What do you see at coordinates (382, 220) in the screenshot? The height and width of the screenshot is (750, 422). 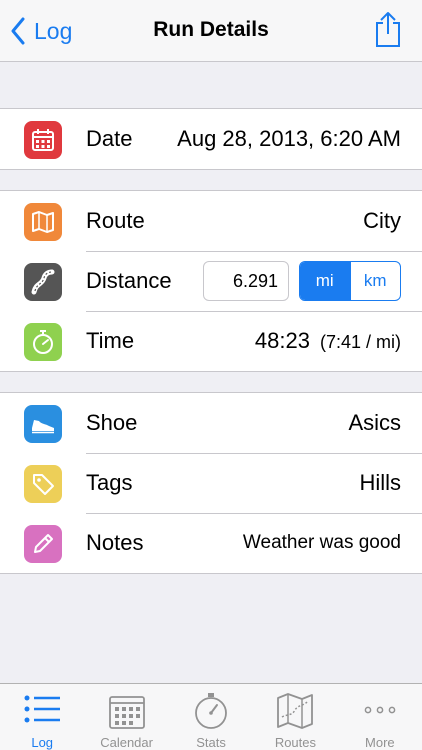 I see `route-value: City` at bounding box center [382, 220].